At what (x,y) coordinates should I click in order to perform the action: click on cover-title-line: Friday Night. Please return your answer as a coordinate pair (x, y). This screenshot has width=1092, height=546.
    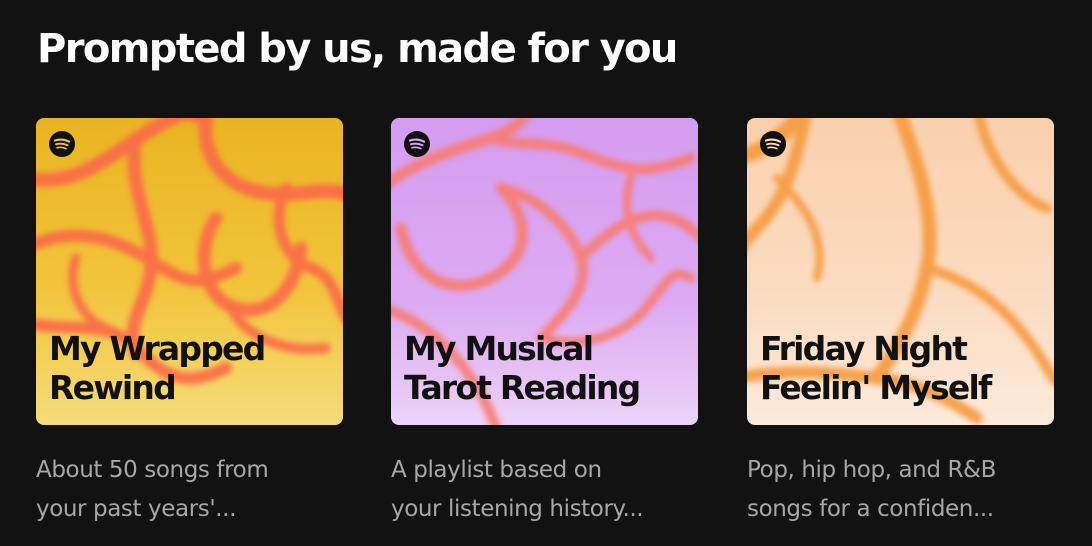
    Looking at the image, I should click on (864, 348).